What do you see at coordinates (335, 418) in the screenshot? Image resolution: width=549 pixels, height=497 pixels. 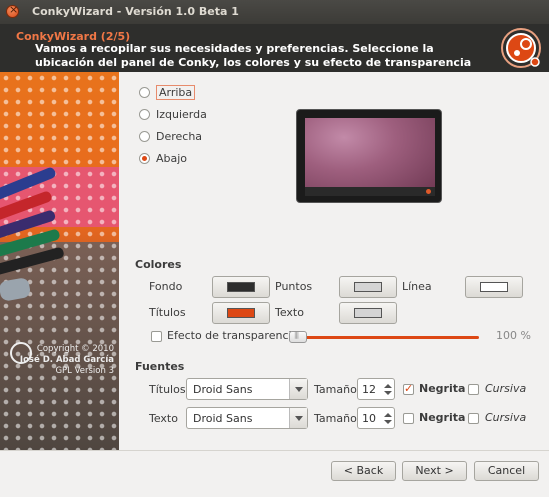 I see `size-label-texto: Tamaño` at bounding box center [335, 418].